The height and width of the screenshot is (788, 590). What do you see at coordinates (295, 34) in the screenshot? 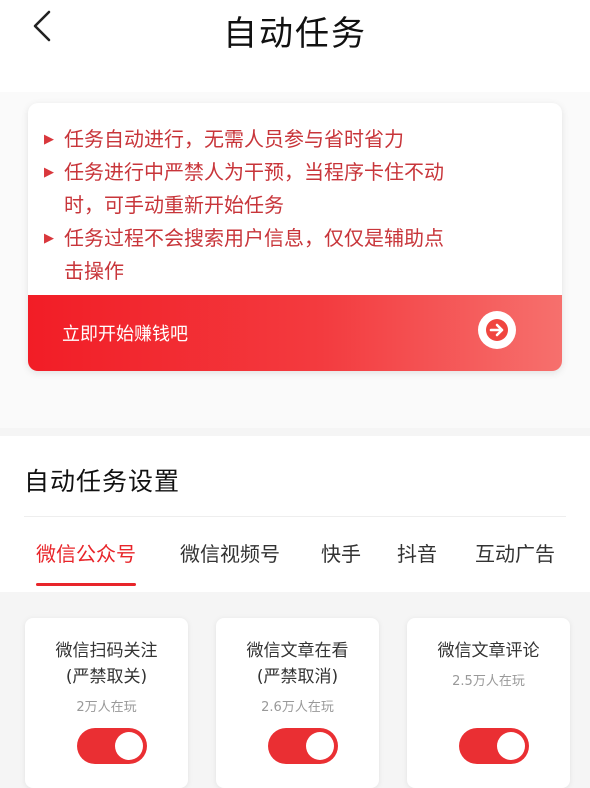
I see `page-title: 自动任务` at bounding box center [295, 34].